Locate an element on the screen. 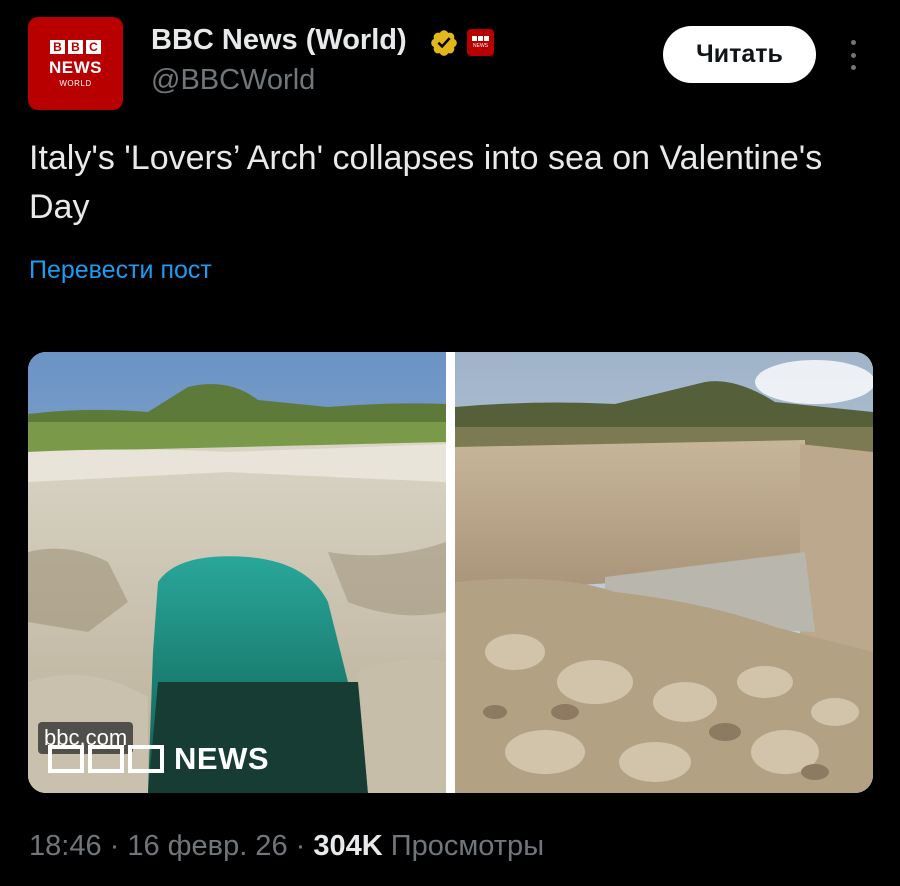 The height and width of the screenshot is (886, 900). views-label: Просмотры is located at coordinates (467, 846).